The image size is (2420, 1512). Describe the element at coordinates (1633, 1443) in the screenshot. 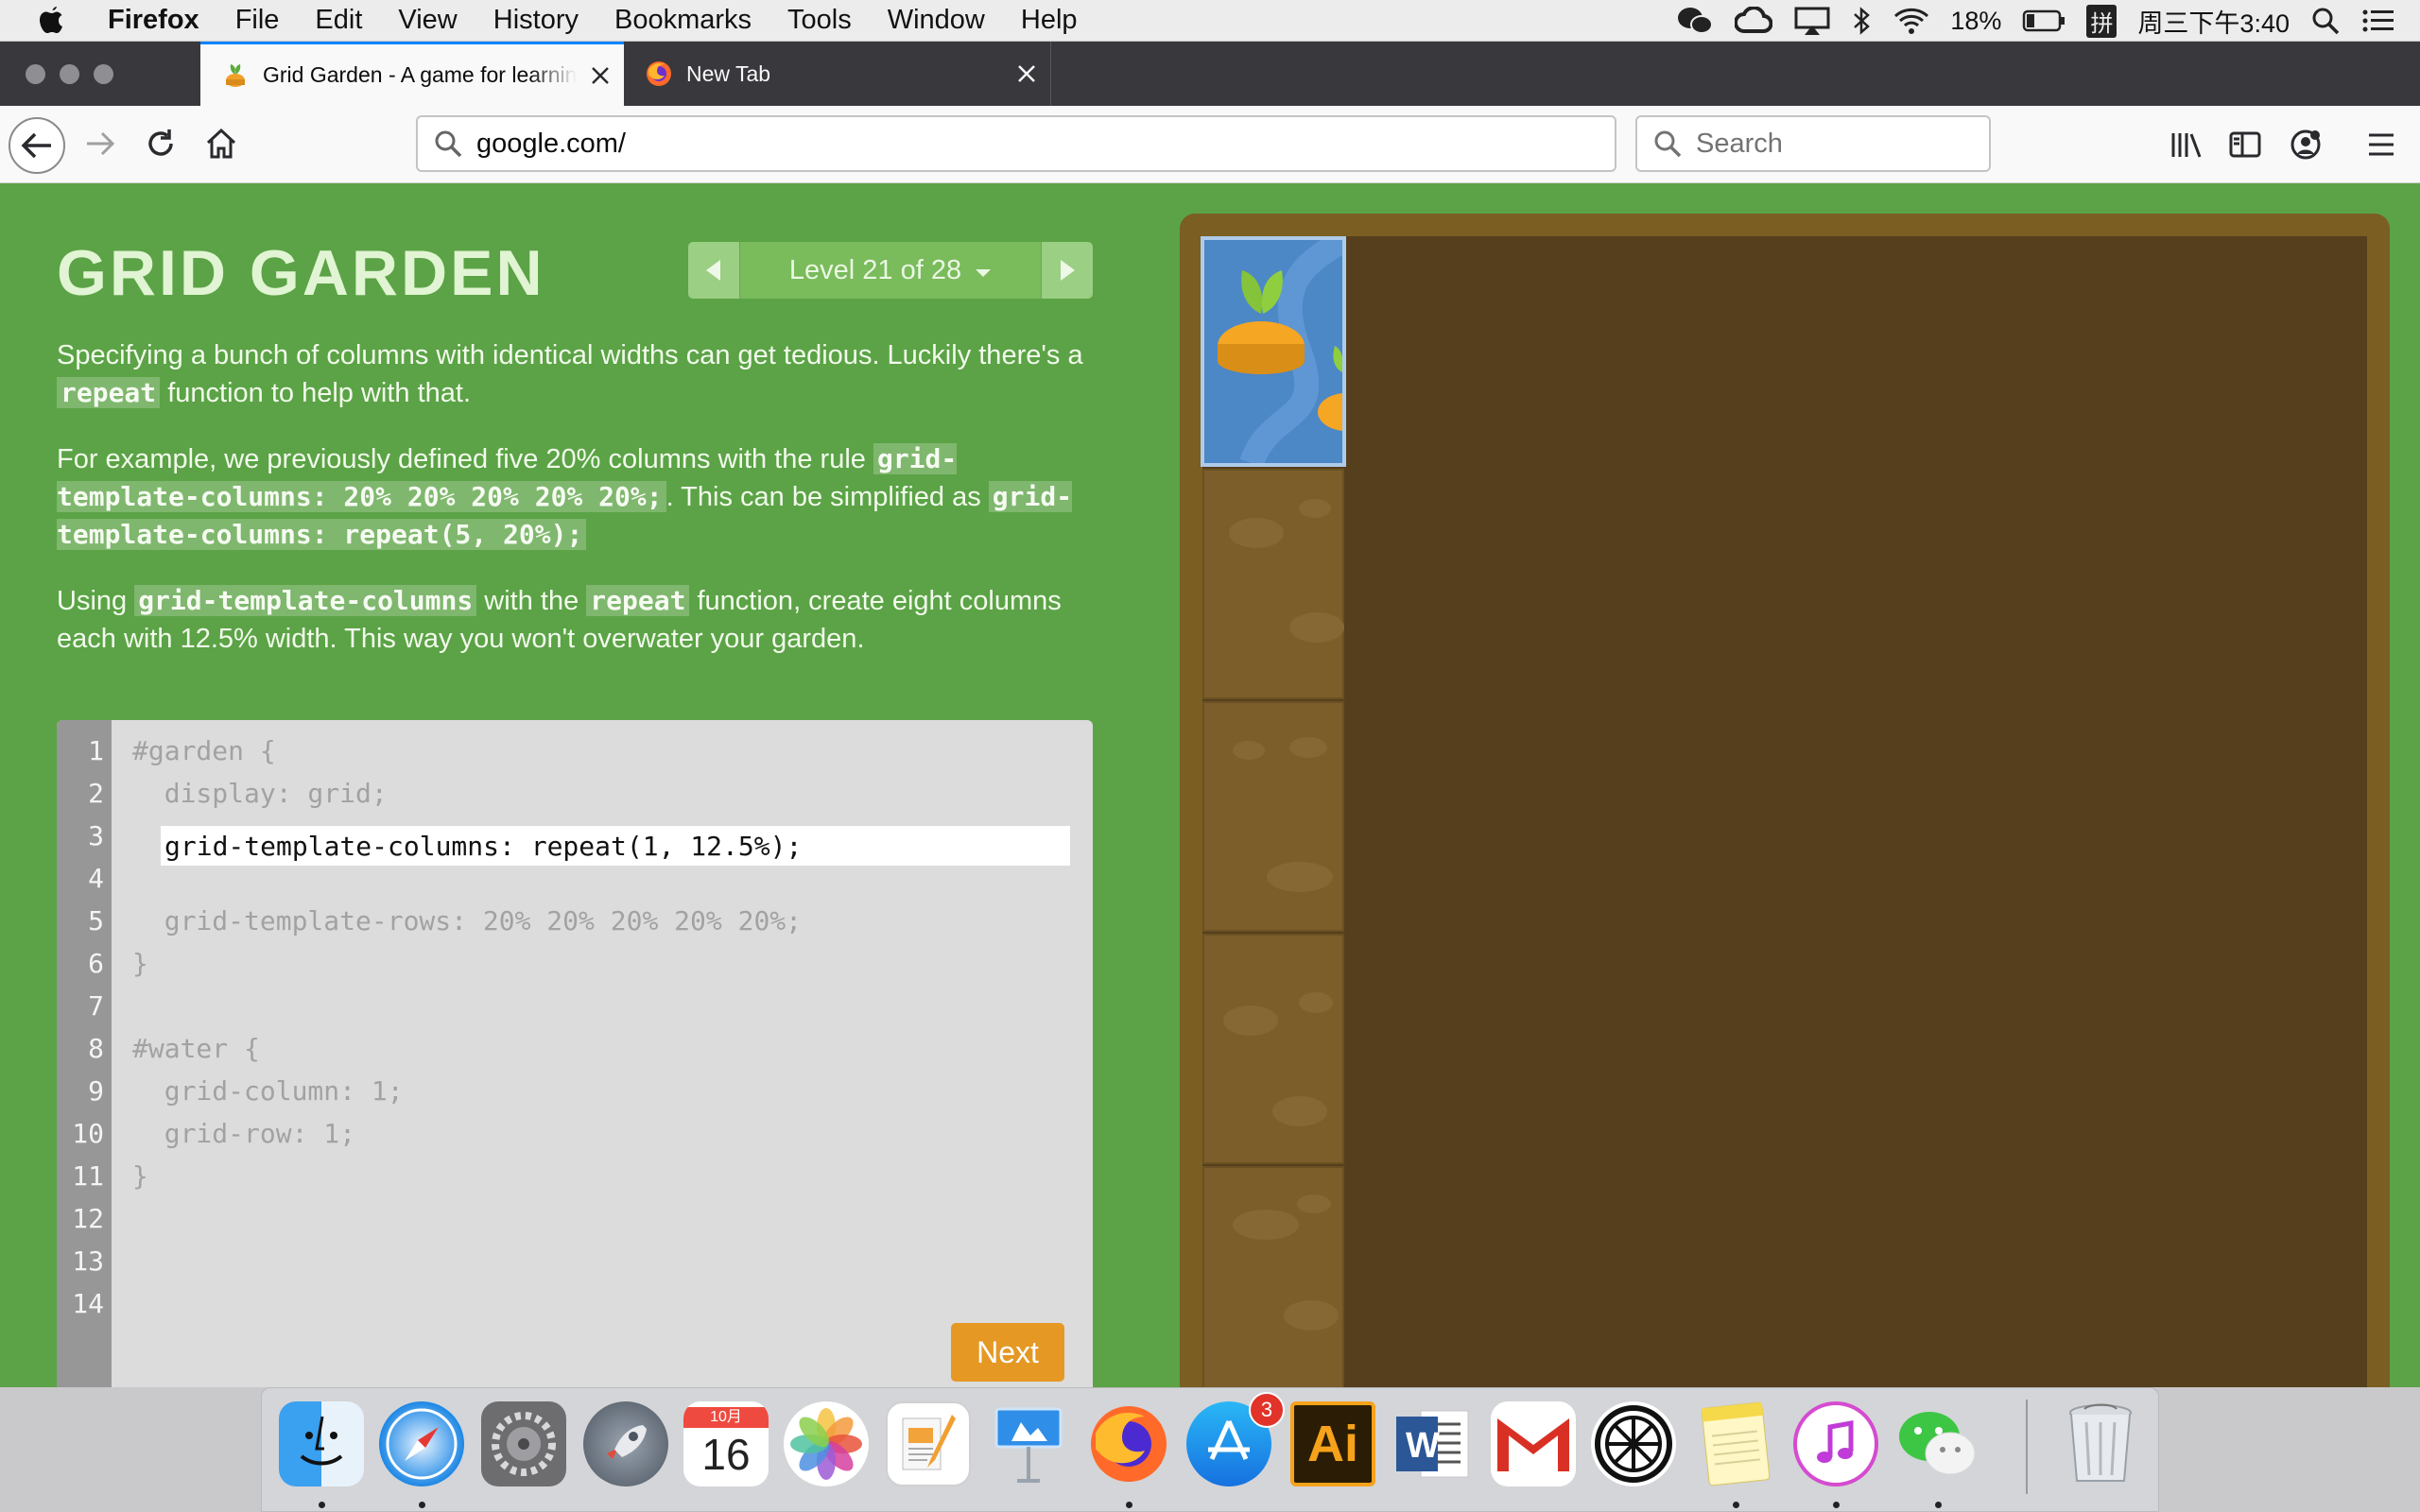

I see `dock-orange-app-icon` at that location.